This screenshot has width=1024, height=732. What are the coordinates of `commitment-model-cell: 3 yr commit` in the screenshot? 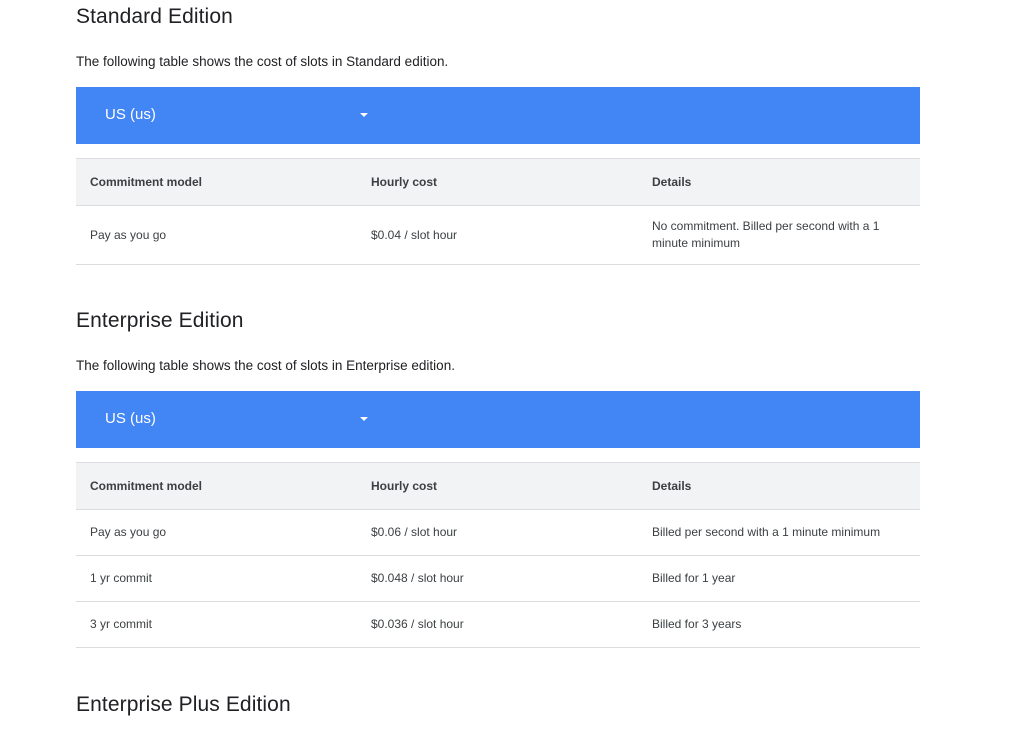 It's located at (216, 624).